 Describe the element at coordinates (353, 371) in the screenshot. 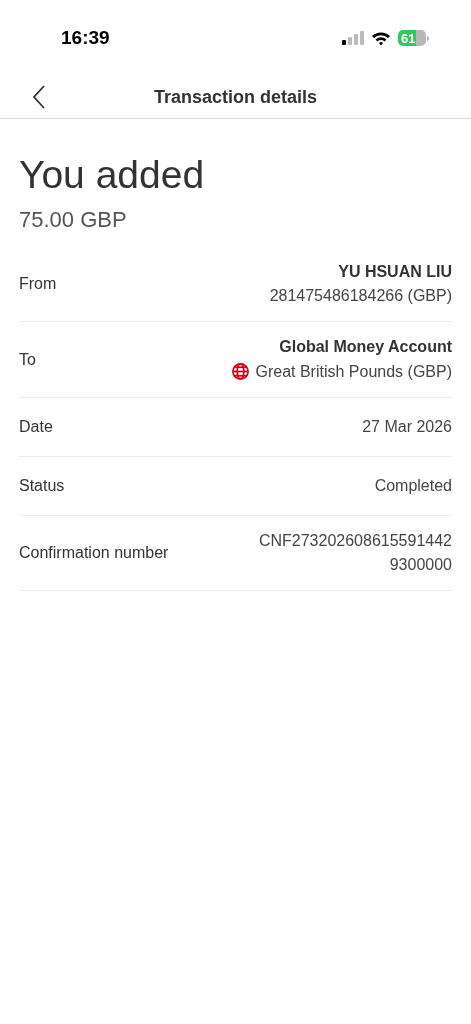

I see `currency-name: Great British Pounds (GBP)` at that location.